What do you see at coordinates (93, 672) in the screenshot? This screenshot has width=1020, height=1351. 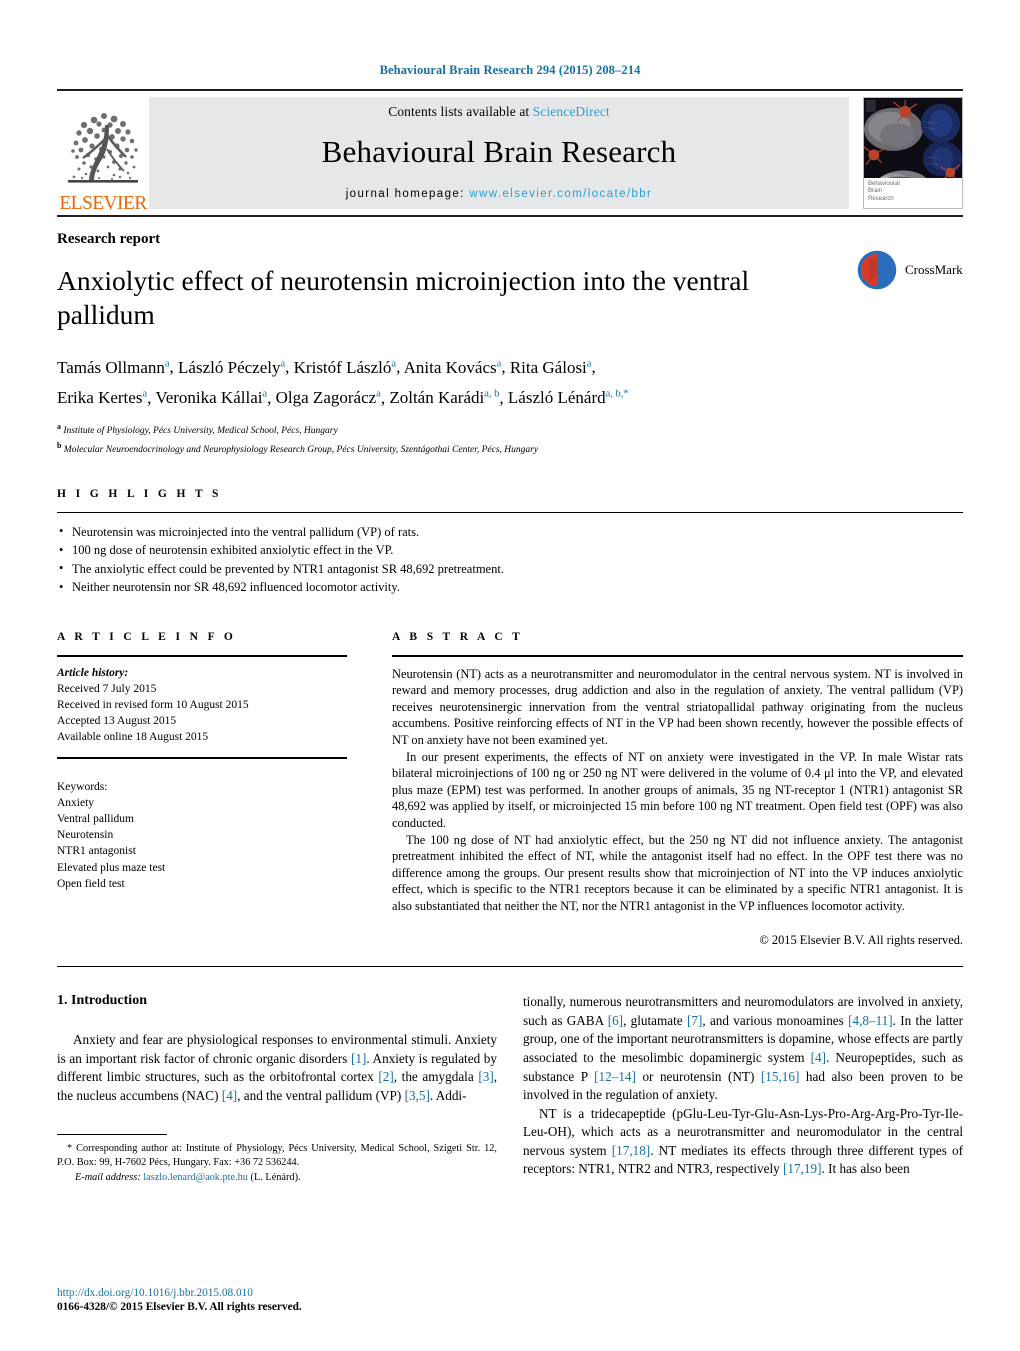 I see `article-history-label: Article history:` at bounding box center [93, 672].